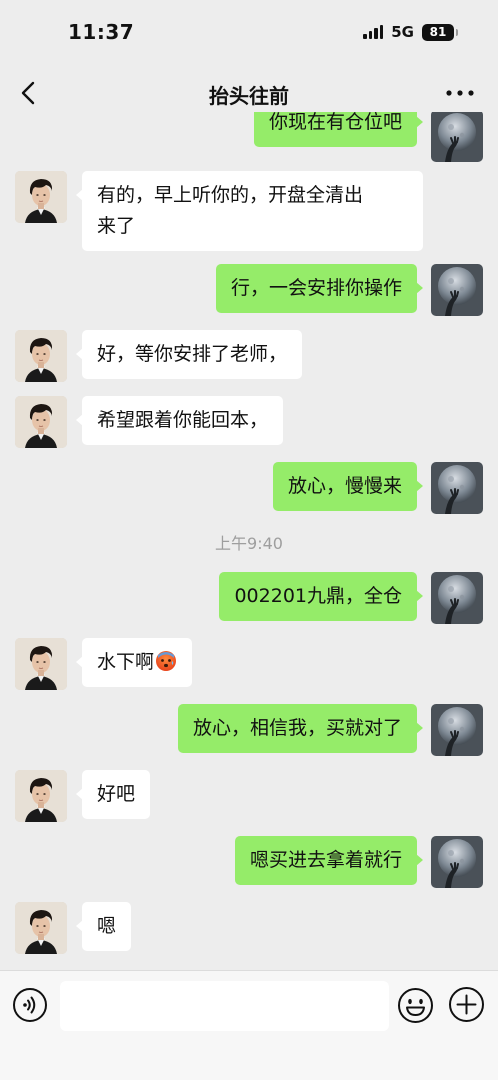 This screenshot has width=498, height=1080. Describe the element at coordinates (373, 32) in the screenshot. I see `signal-icon` at that location.